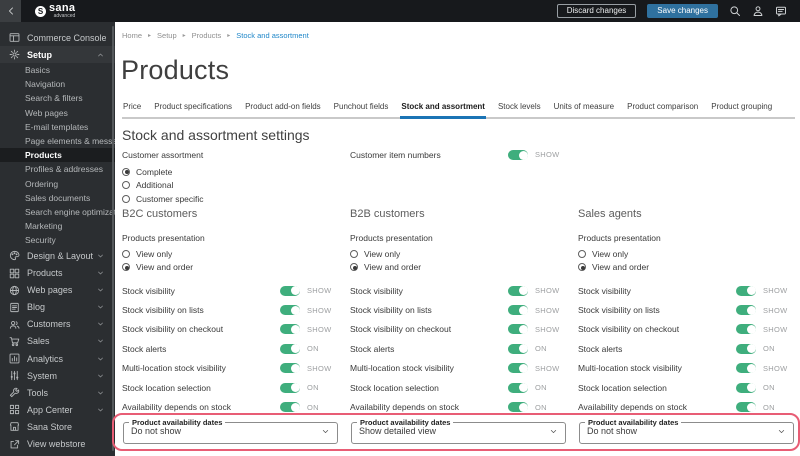 Image resolution: width=800 pixels, height=456 pixels. I want to click on sidebar-item-tools: Tools, so click(57, 392).